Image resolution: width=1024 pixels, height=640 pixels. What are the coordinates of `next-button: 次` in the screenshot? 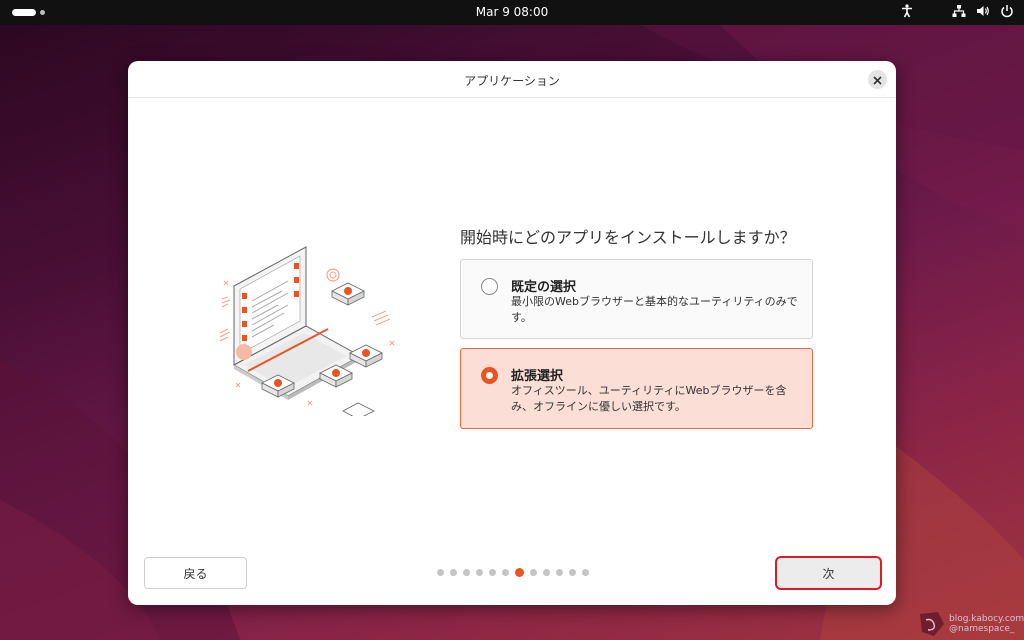 It's located at (828, 573).